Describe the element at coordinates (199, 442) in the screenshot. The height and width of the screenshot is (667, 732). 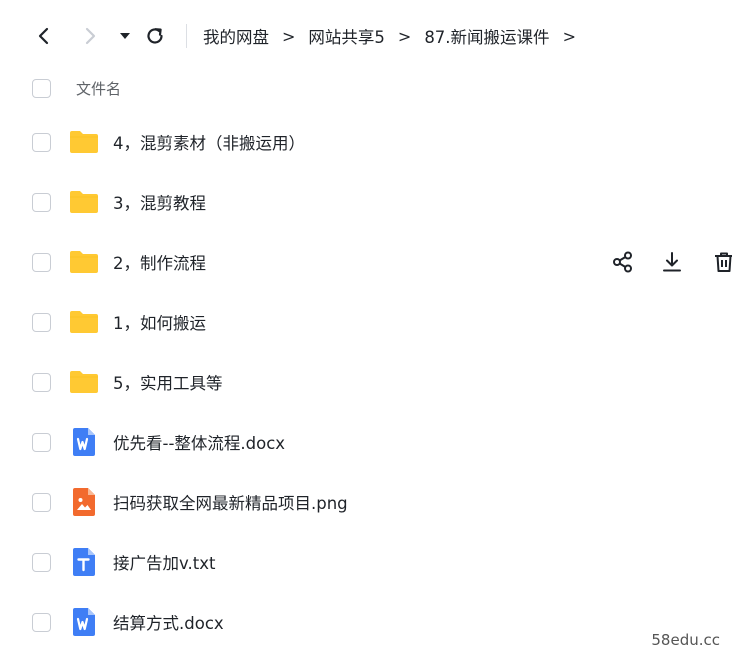
I see `file-name: 优先看--整体流程.docx` at that location.